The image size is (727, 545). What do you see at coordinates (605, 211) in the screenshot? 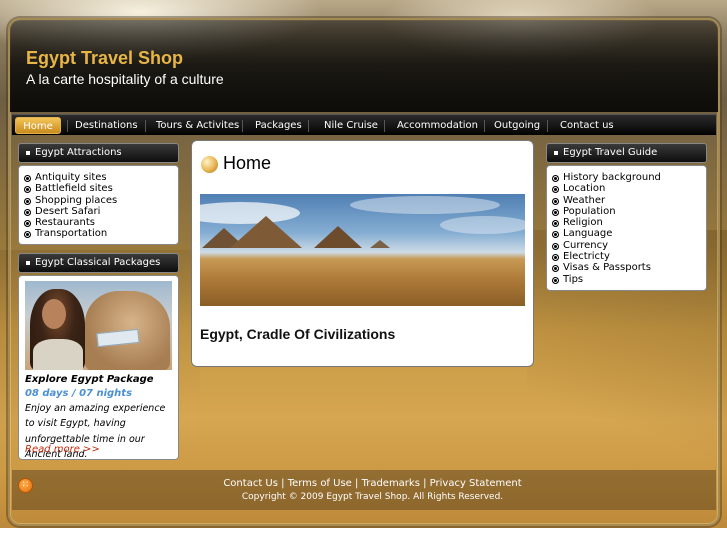
I see `guide-population: Population` at bounding box center [605, 211].